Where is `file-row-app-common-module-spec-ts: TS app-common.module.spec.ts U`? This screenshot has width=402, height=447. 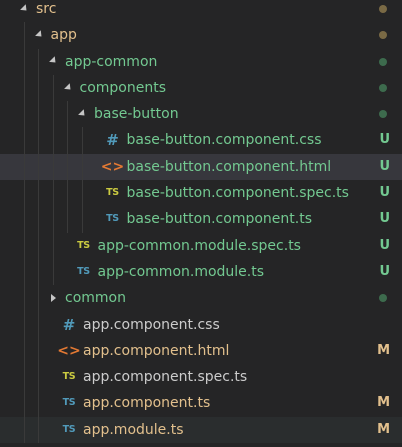
file-row-app-common-module-spec-ts: TS app-common.module.spec.ts U is located at coordinates (201, 245).